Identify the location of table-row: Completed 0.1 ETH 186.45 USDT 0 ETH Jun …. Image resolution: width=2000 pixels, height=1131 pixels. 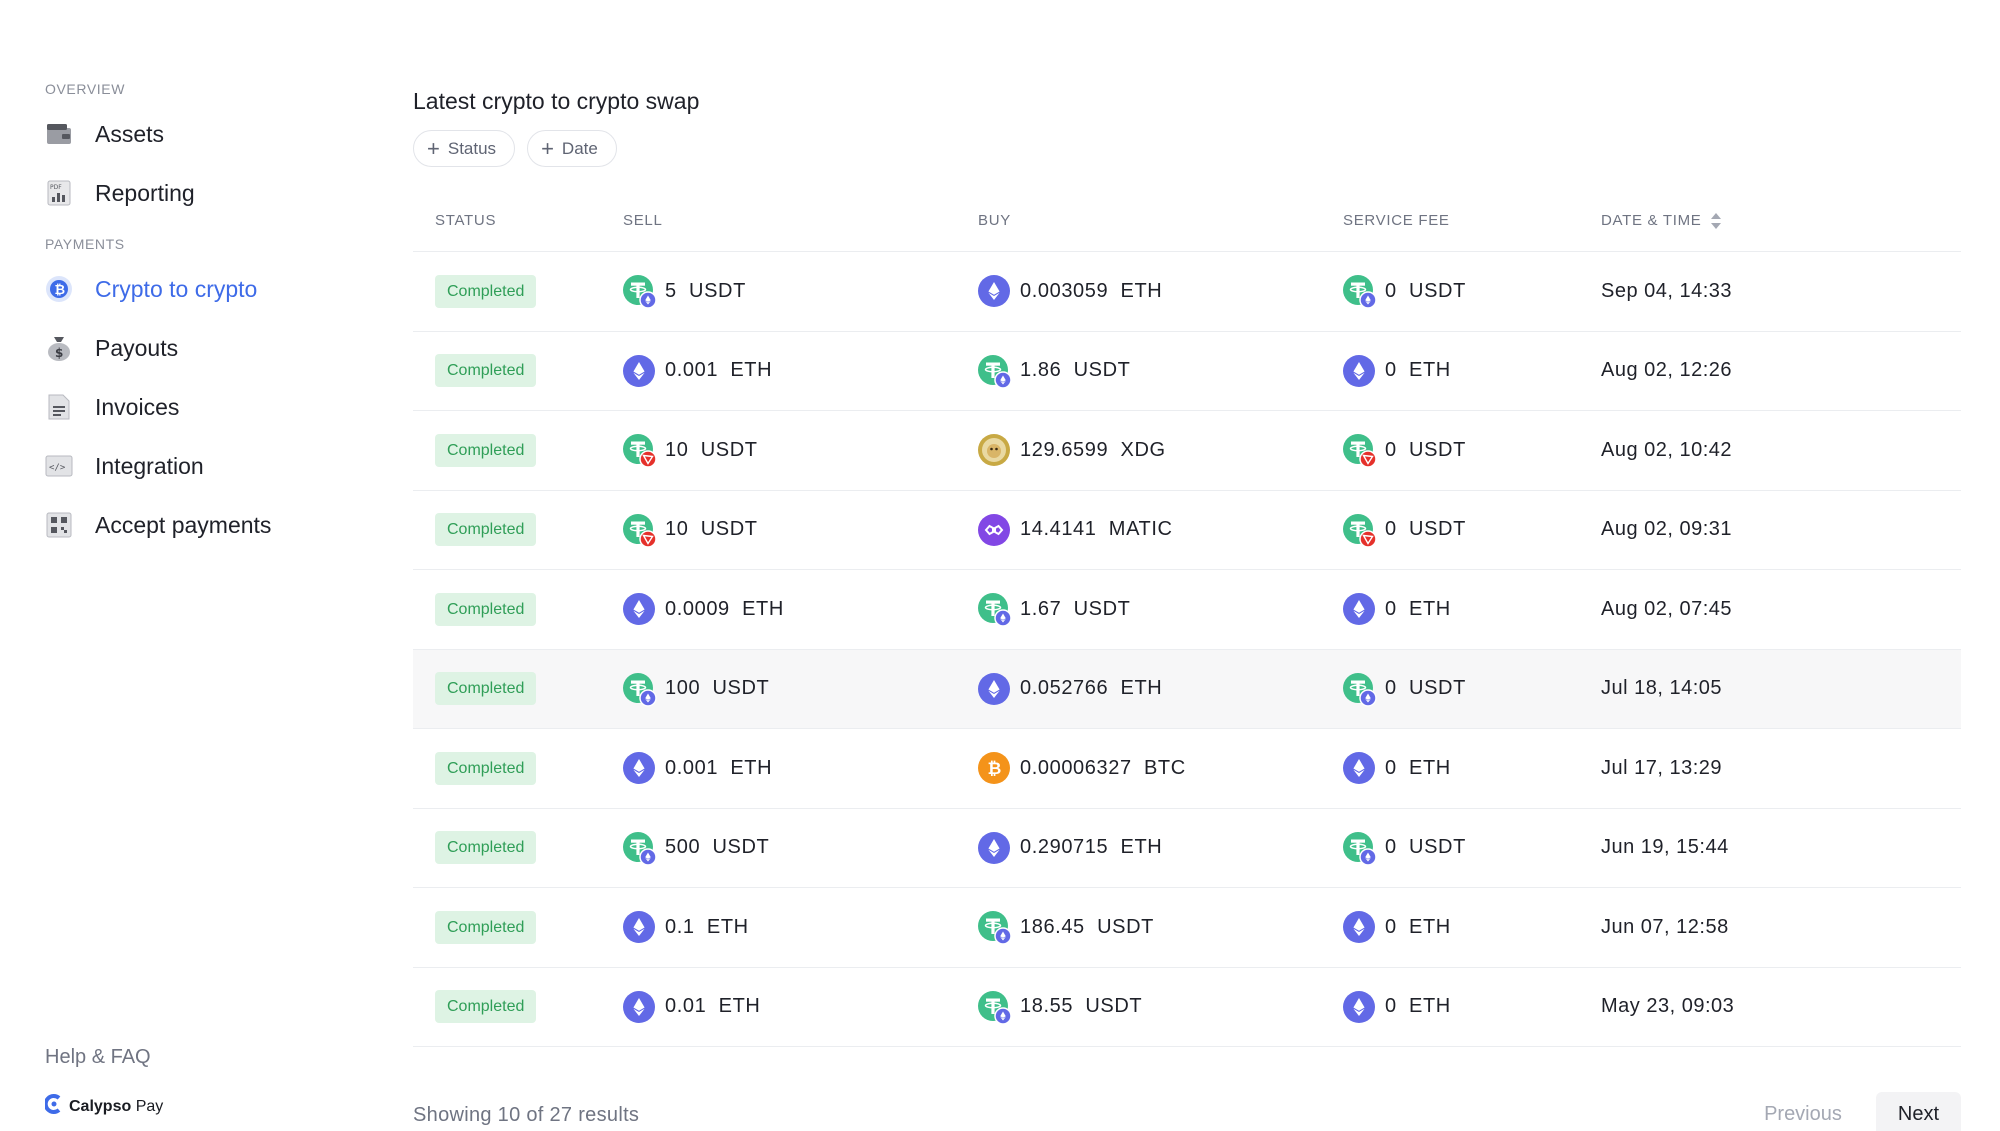
(1187, 928).